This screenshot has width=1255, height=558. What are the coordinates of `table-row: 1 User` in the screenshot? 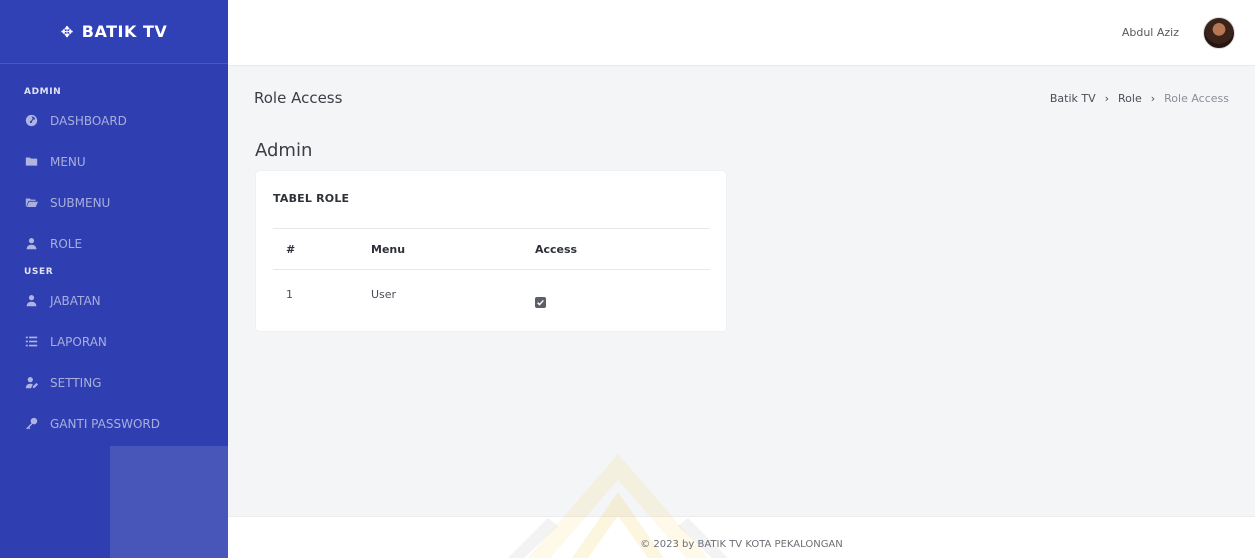 It's located at (491, 291).